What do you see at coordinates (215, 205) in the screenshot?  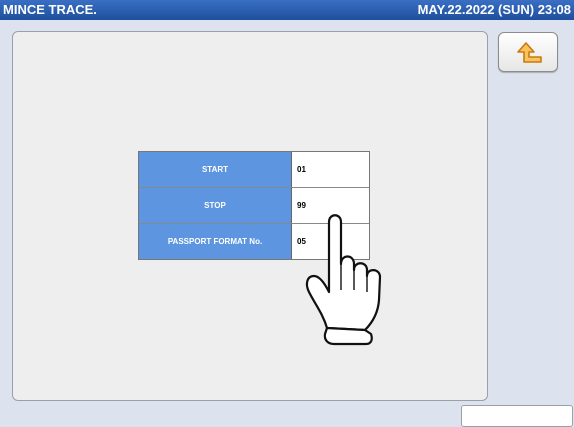 I see `stop-label: STOP` at bounding box center [215, 205].